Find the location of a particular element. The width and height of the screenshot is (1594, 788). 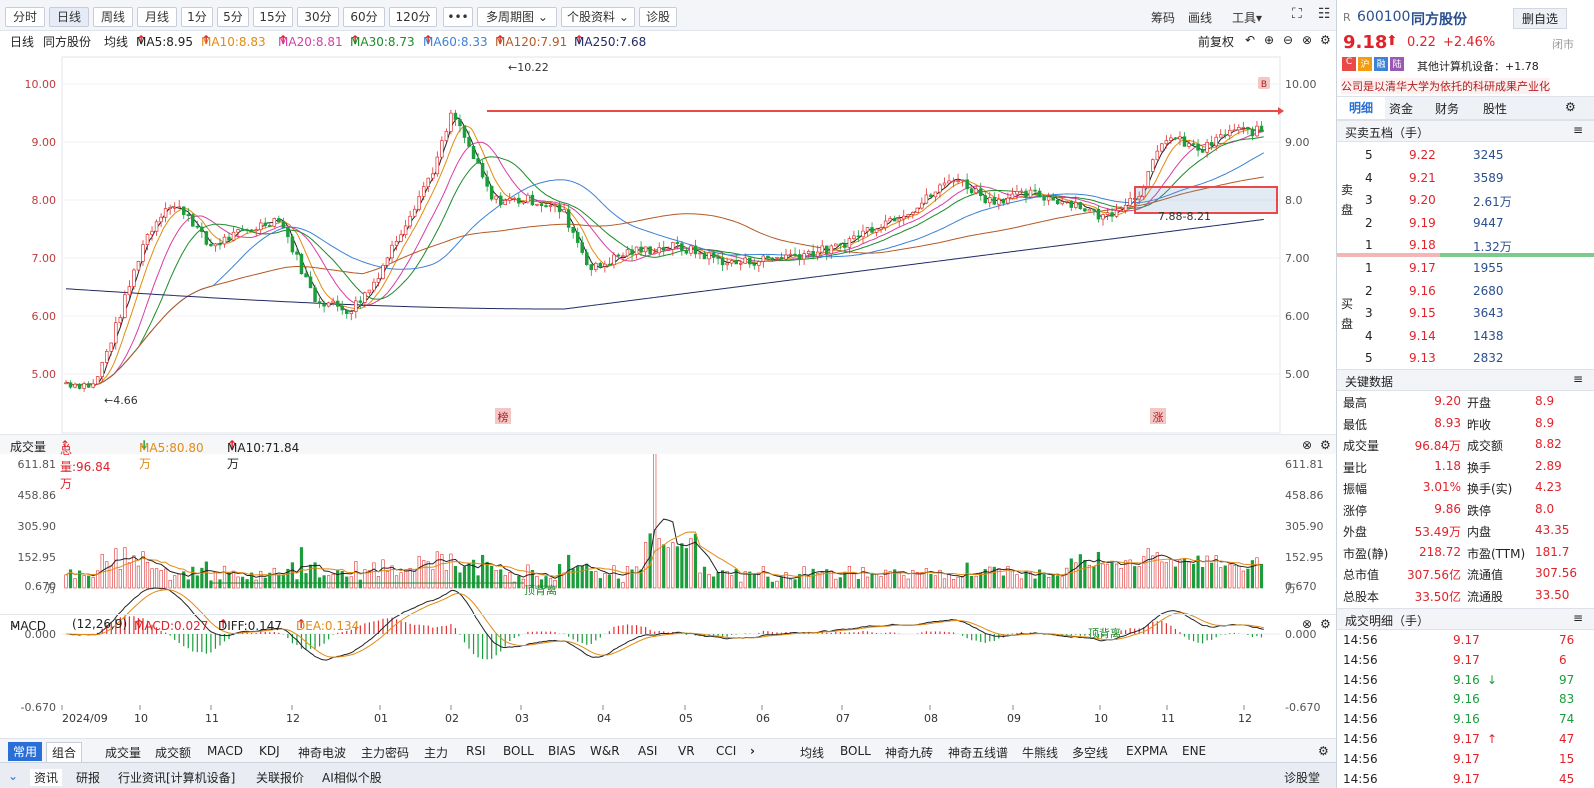

tab-research: 研报 is located at coordinates (88, 777).